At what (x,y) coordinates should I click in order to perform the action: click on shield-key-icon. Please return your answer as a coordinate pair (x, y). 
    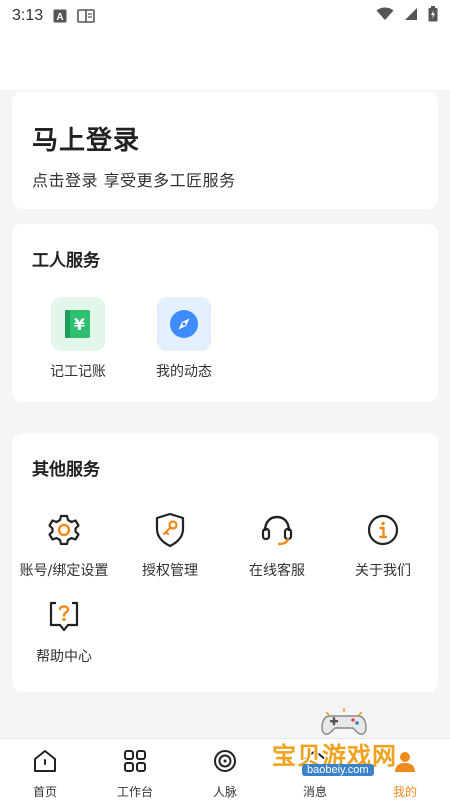
    Looking at the image, I should click on (170, 530).